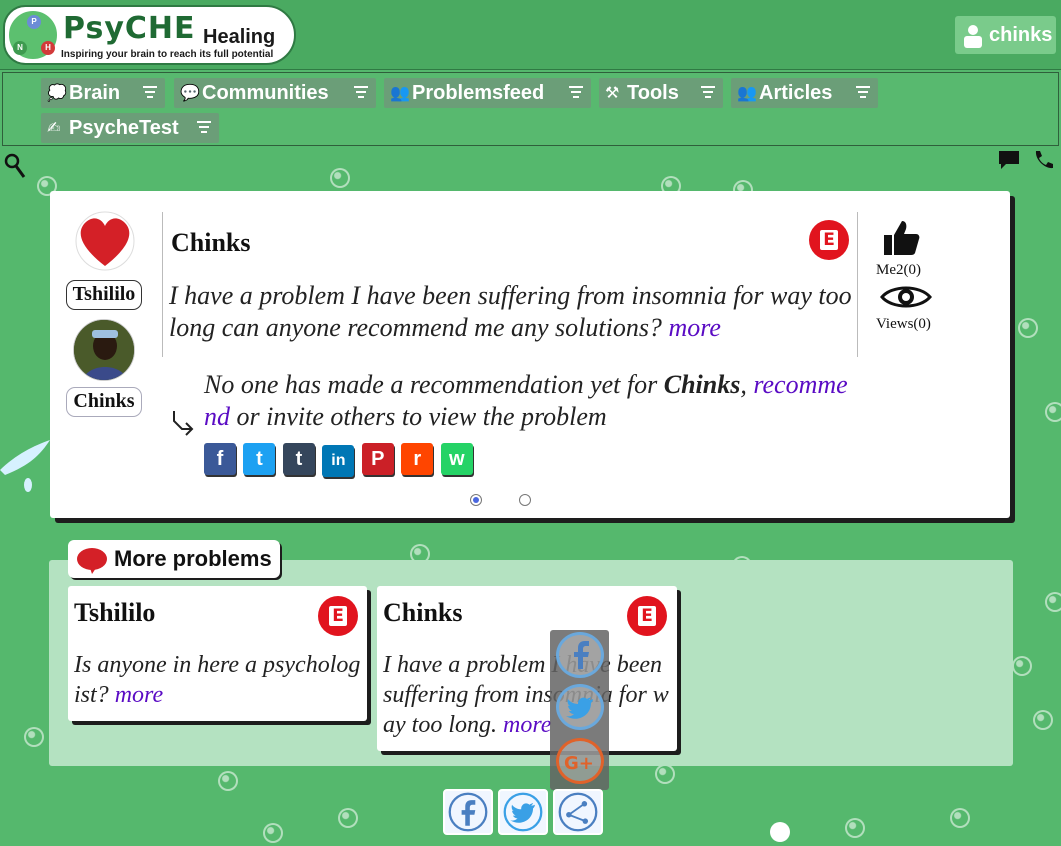 This screenshot has width=1061, height=846. What do you see at coordinates (54, 128) in the screenshot?
I see `pen-icon: ✍` at bounding box center [54, 128].